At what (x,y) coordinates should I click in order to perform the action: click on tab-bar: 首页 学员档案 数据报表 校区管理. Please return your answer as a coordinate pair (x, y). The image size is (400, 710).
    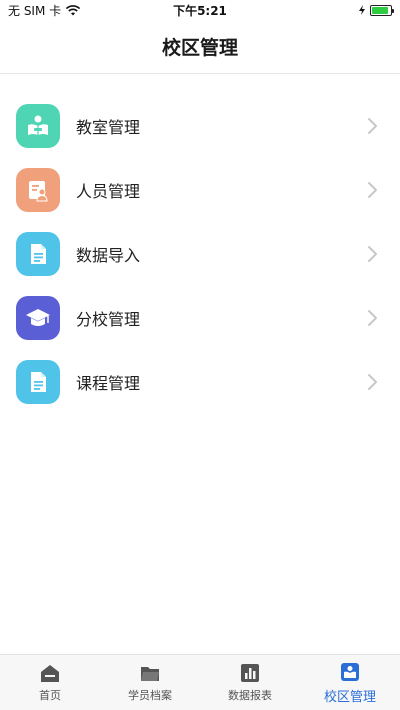
    Looking at the image, I should click on (200, 682).